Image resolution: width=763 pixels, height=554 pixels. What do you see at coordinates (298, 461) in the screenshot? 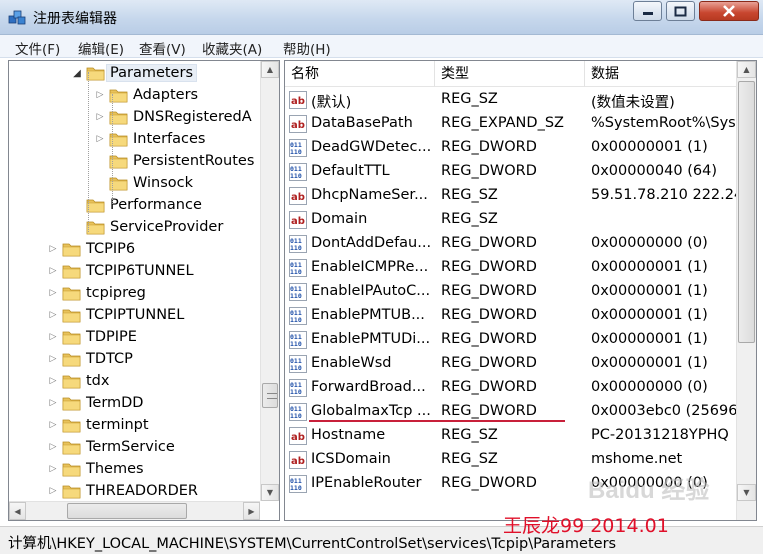
I see `svg-text: ab` at bounding box center [298, 461].